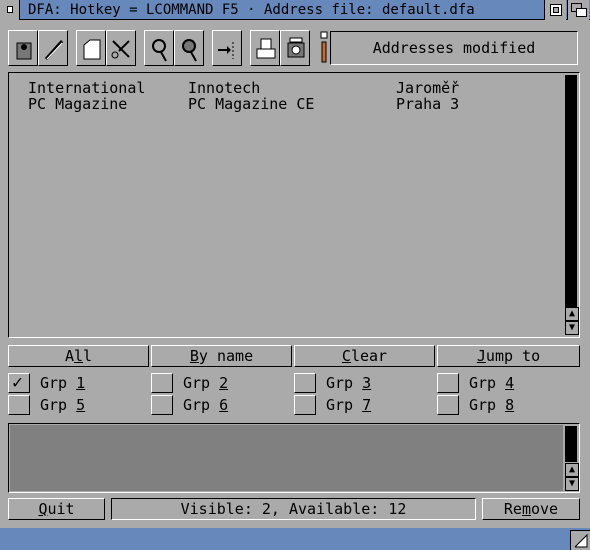 This screenshot has width=590, height=550. I want to click on group-label: Grp 8, so click(492, 405).